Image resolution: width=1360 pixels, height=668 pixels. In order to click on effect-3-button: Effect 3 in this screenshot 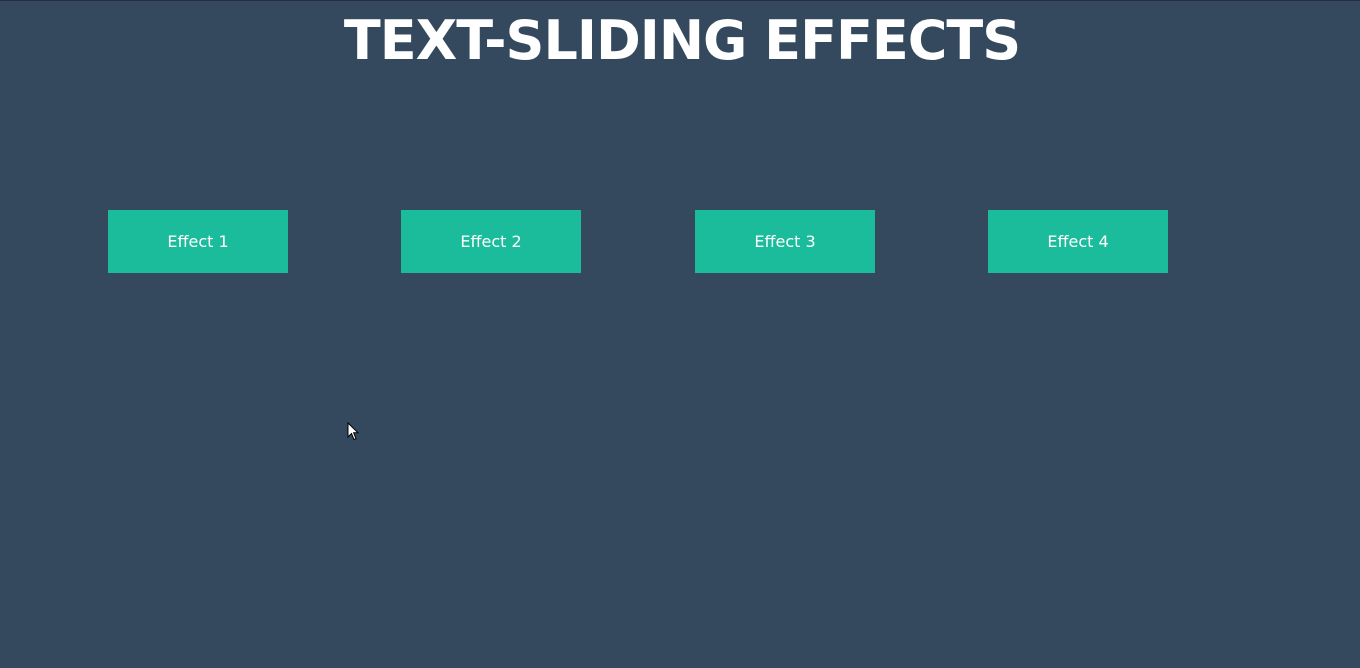, I will do `click(785, 241)`.